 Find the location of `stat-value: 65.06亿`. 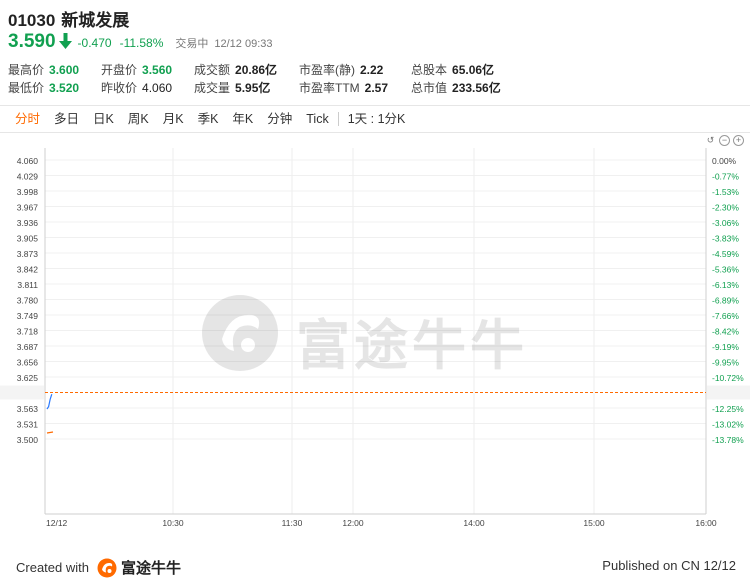

stat-value: 65.06亿 is located at coordinates (473, 70).